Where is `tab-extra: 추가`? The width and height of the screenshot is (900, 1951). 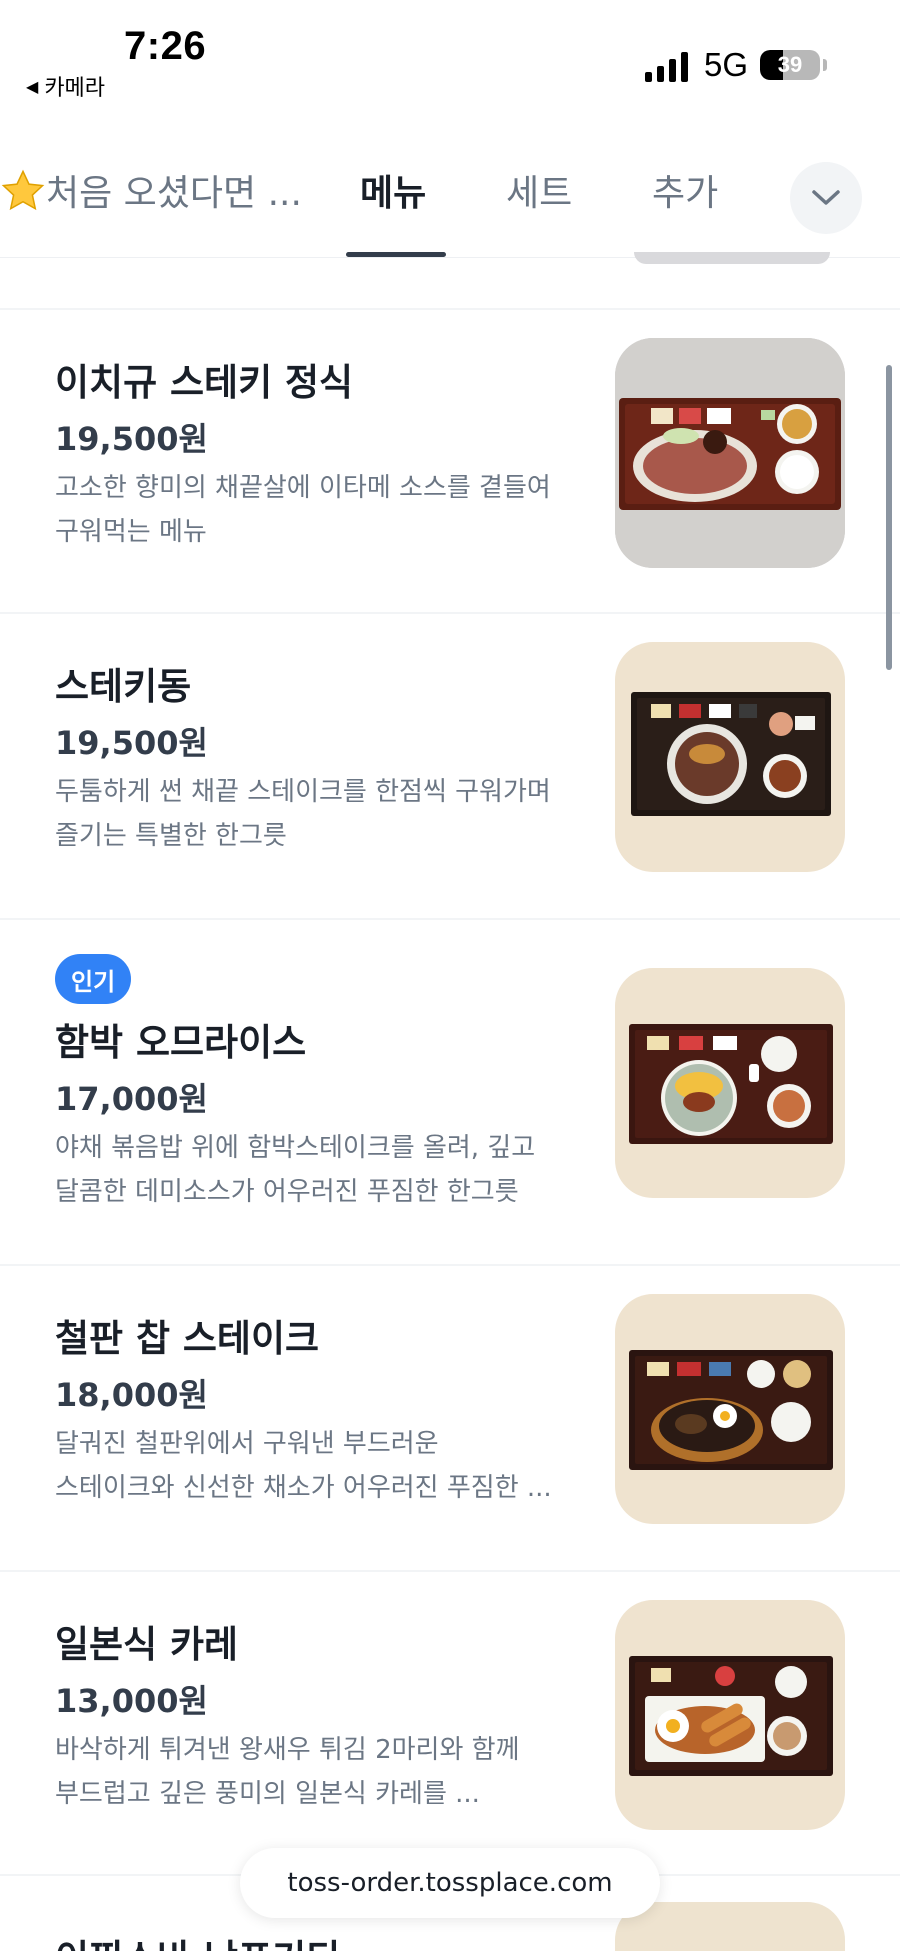 tab-extra: 추가 is located at coordinates (685, 190).